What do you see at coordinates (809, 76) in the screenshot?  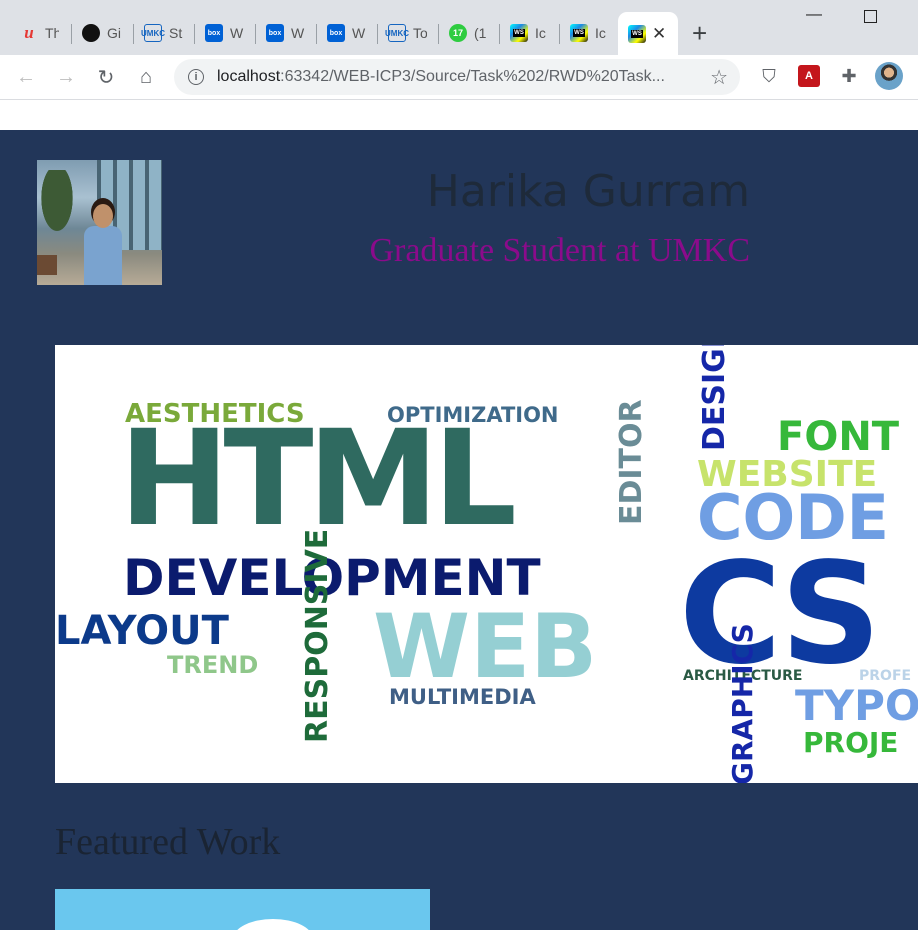 I see `pdf-extension-icon: A` at bounding box center [809, 76].